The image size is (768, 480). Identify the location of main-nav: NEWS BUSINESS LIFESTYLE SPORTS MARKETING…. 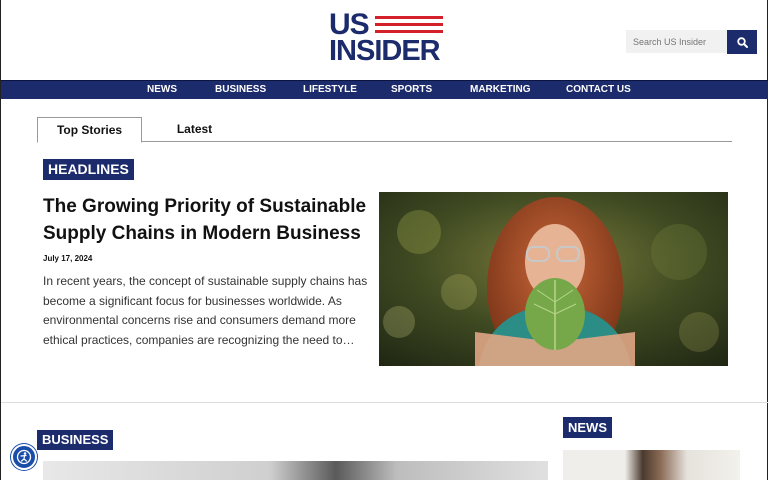
(384, 89).